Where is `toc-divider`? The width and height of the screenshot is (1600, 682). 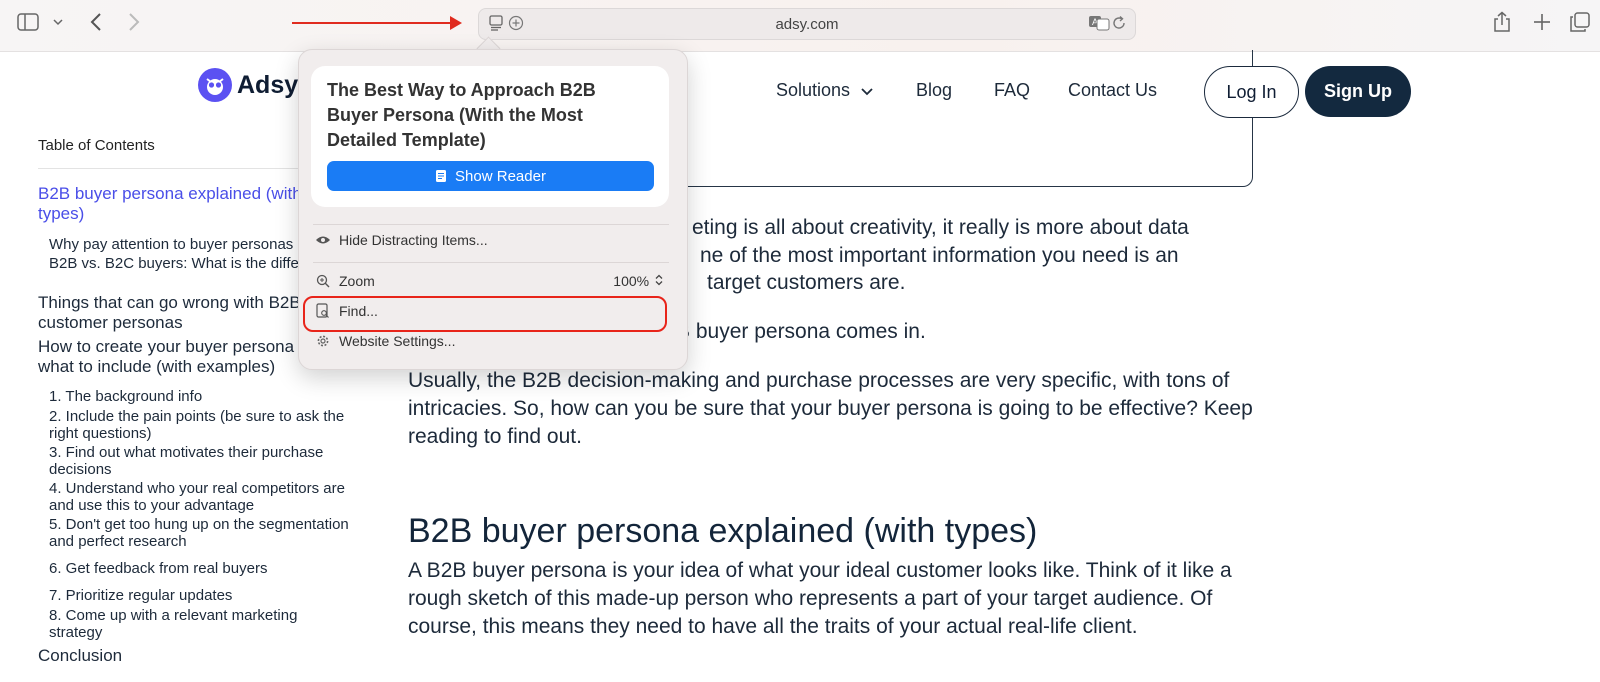 toc-divider is located at coordinates (168, 168).